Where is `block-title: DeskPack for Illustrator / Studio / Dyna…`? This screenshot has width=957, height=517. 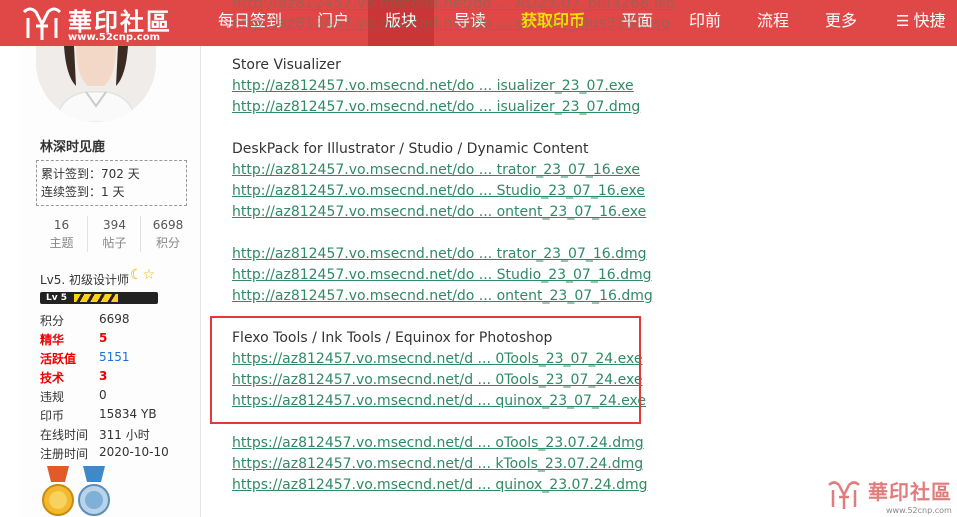 block-title: DeskPack for Illustrator / Studio / Dyna… is located at coordinates (410, 149).